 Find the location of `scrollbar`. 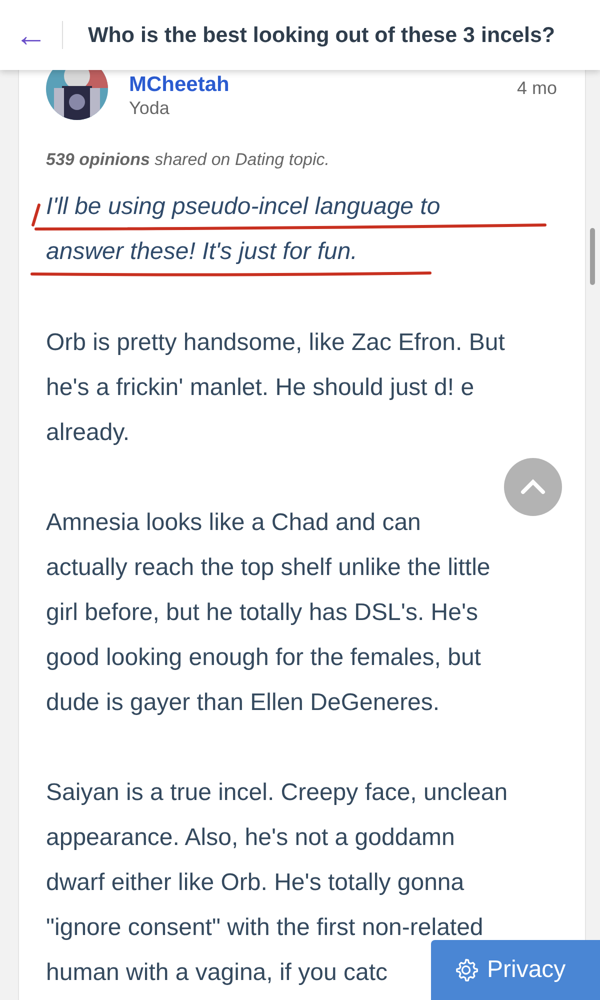

scrollbar is located at coordinates (592, 256).